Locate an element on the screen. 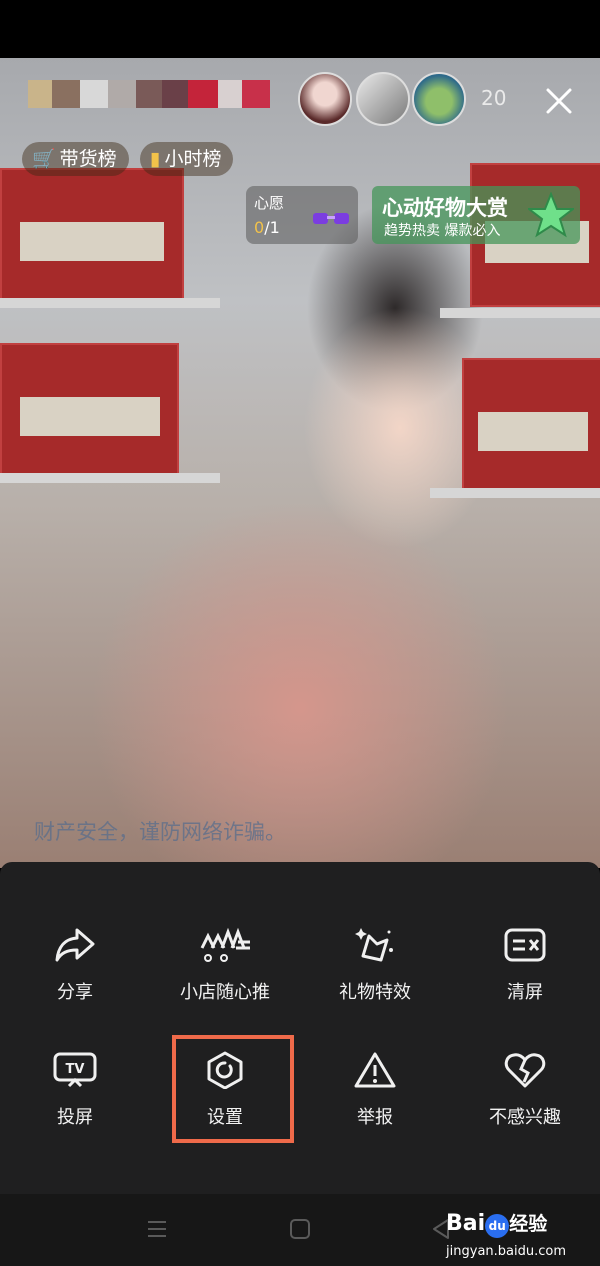 Image resolution: width=600 pixels, height=1266 pixels. gift-glasses-icon is located at coordinates (331, 218).